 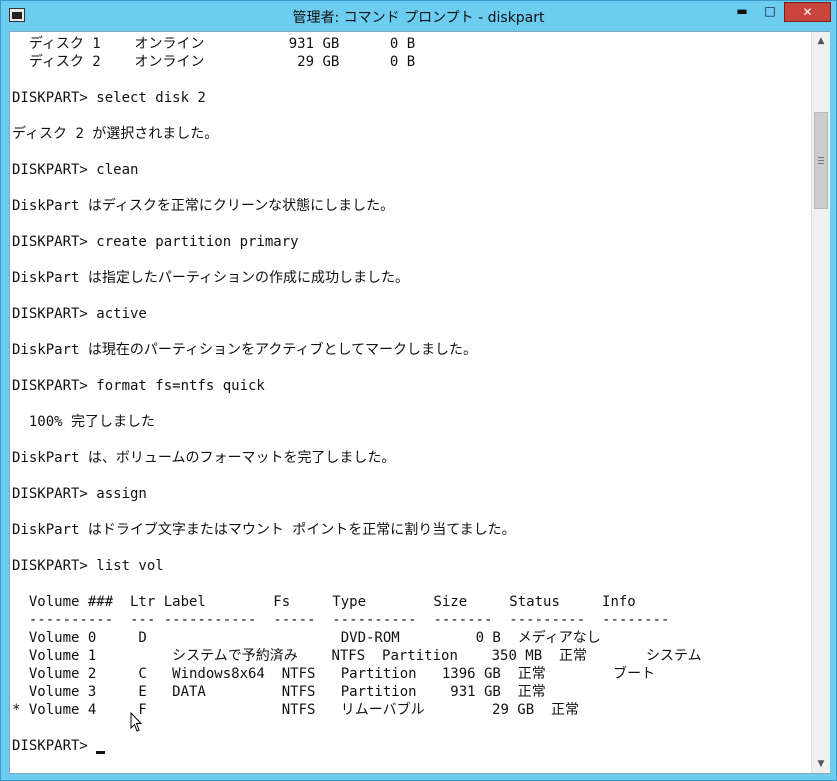 What do you see at coordinates (115, 134) in the screenshot?
I see `console-line: ディスク 2 が選択されました。` at bounding box center [115, 134].